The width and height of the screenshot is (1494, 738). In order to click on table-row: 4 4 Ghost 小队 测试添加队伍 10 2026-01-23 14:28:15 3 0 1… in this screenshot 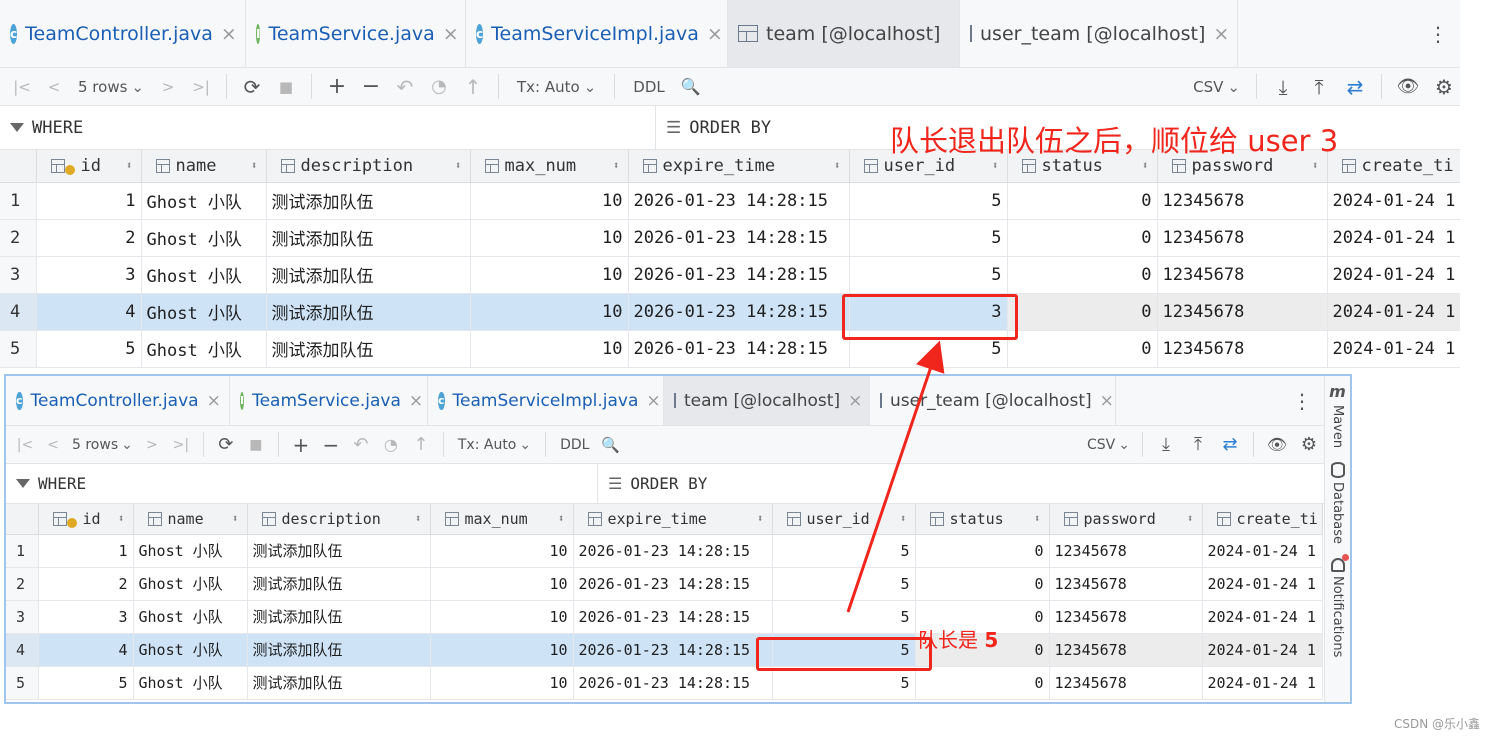, I will do `click(730, 312)`.